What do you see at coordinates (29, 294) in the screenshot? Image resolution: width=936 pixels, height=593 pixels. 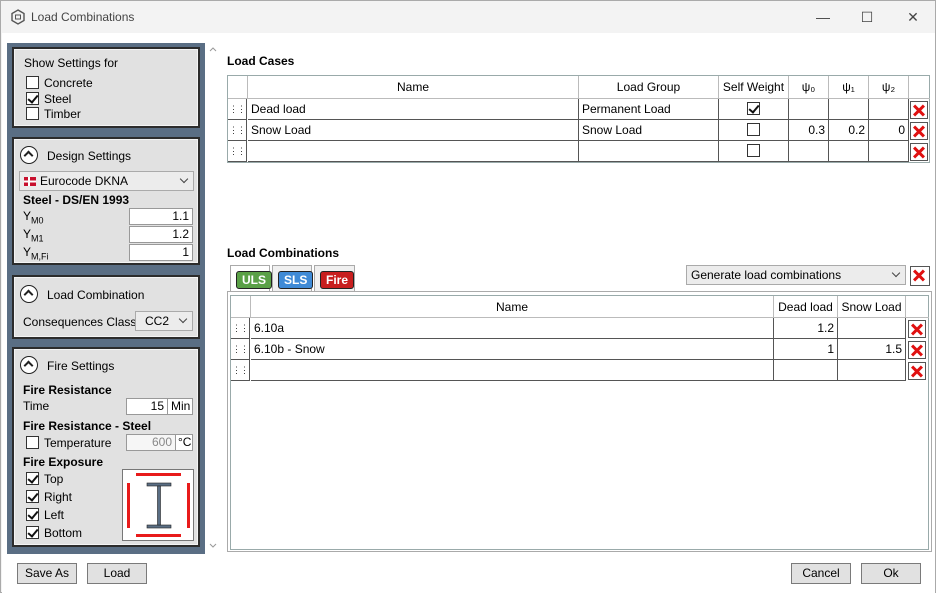 I see `collapse-loadcombo-icon` at bounding box center [29, 294].